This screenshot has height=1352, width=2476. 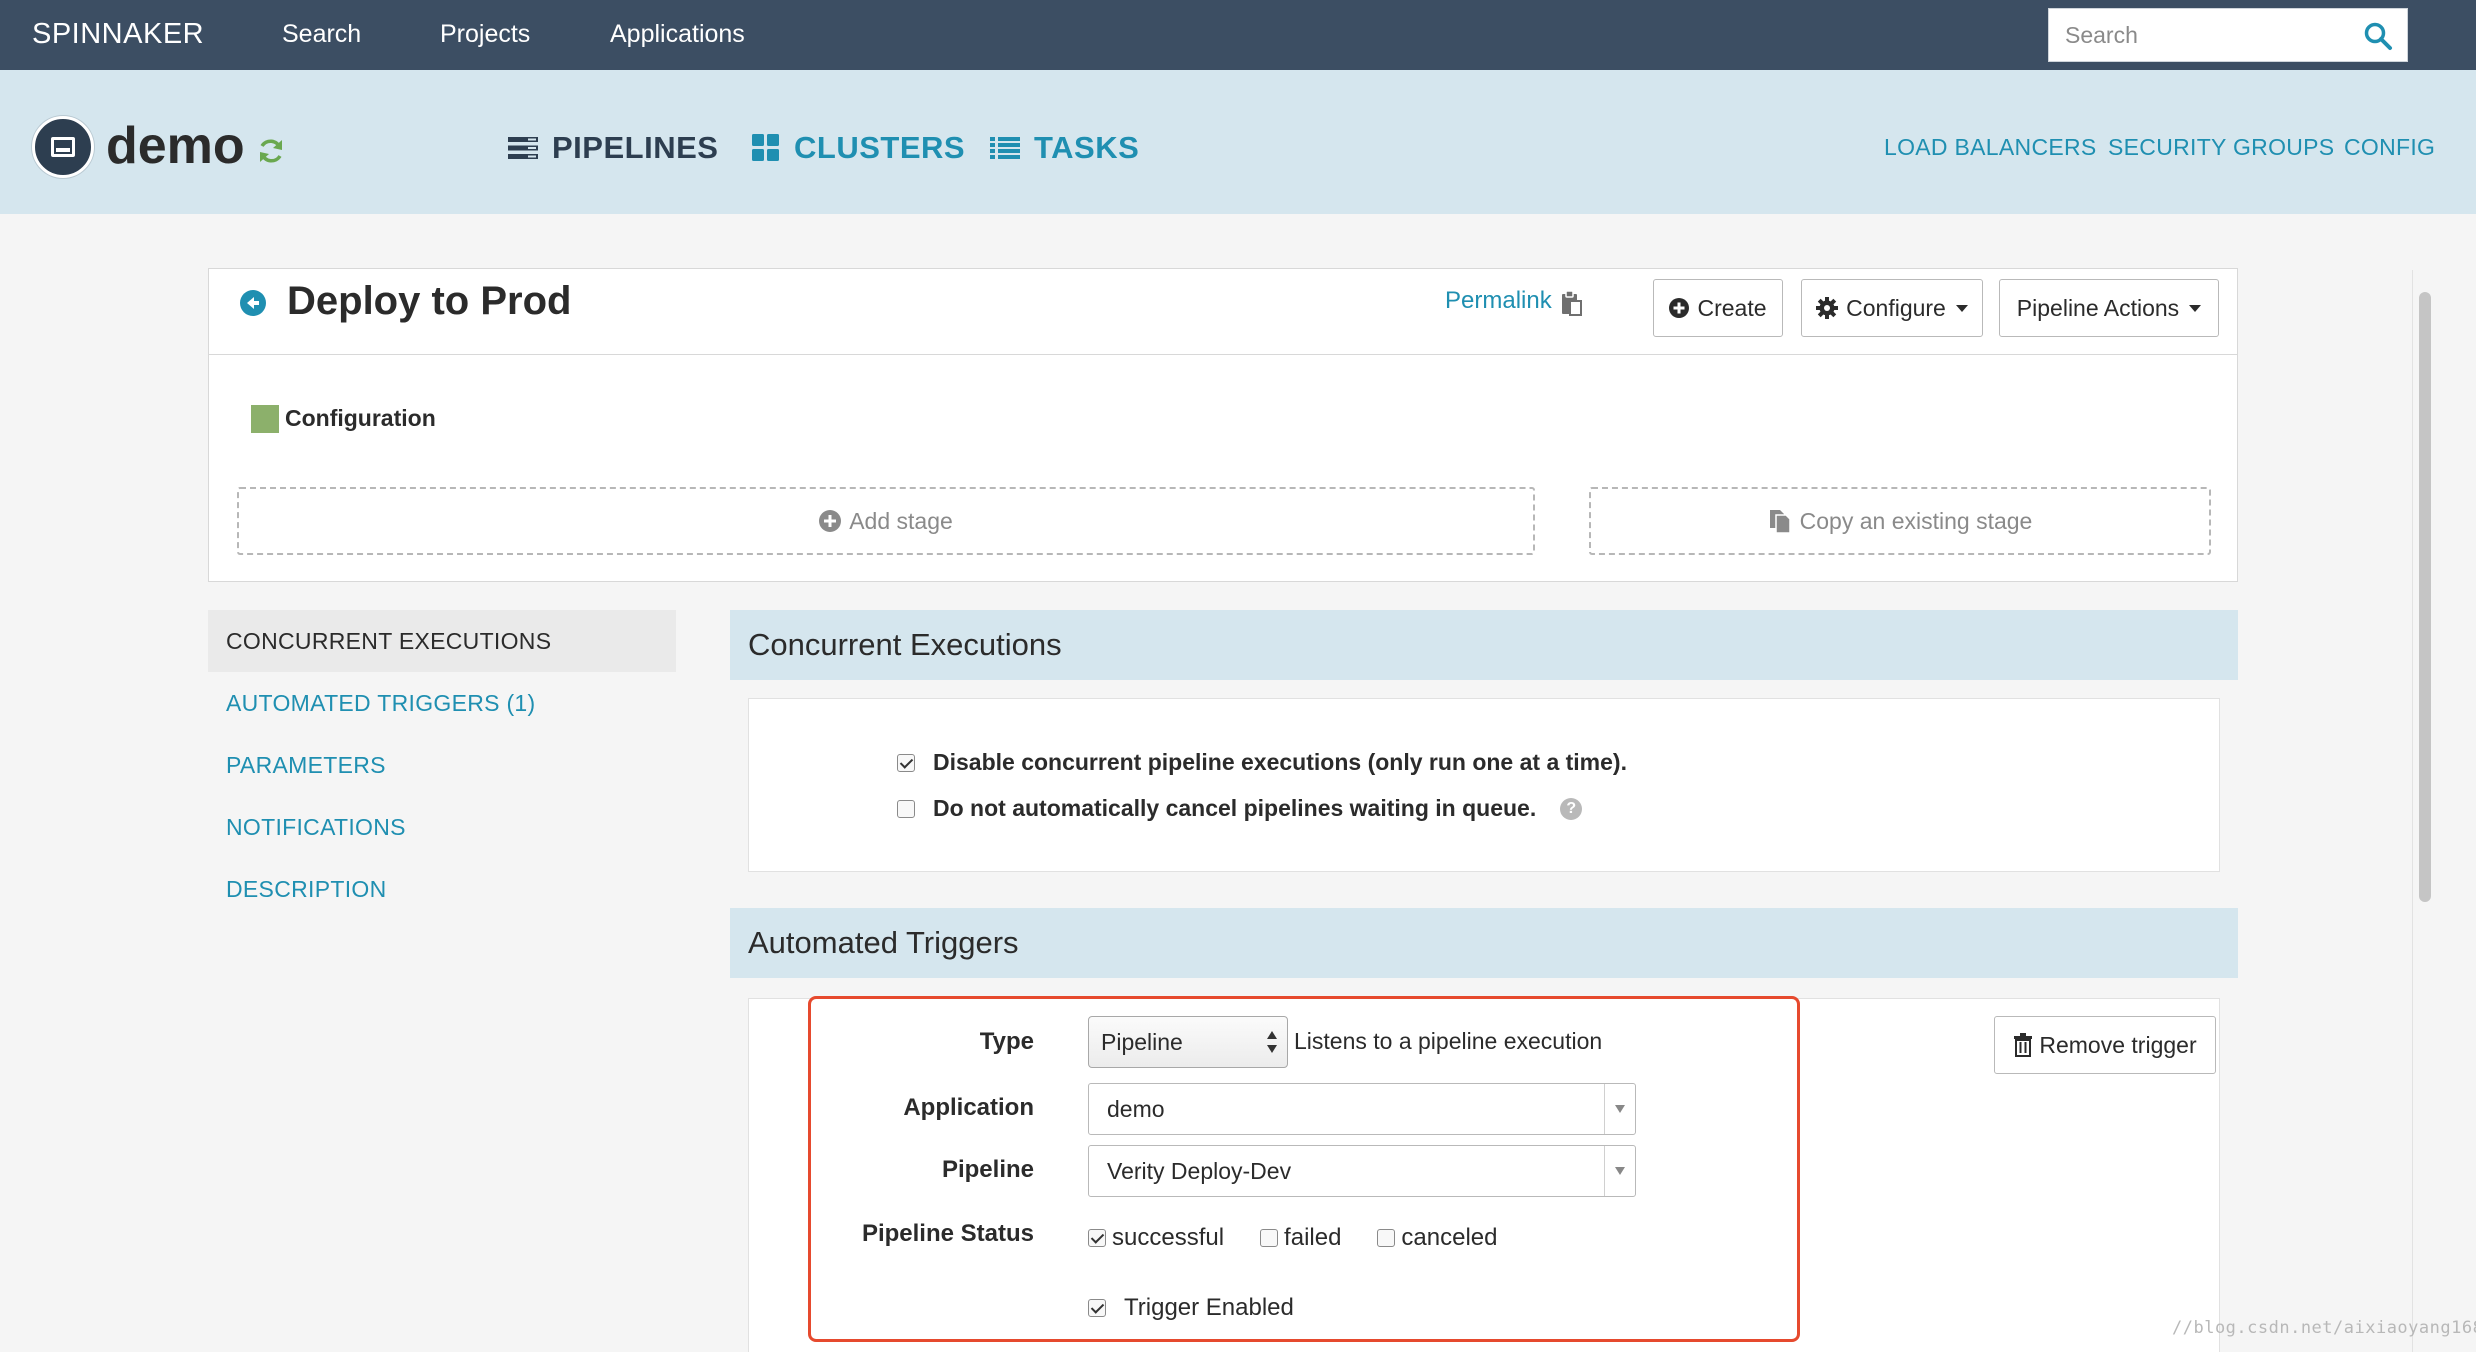 What do you see at coordinates (2324, 1328) in the screenshot?
I see `watermark: //blog.csdn.net/aixiaoyang168` at bounding box center [2324, 1328].